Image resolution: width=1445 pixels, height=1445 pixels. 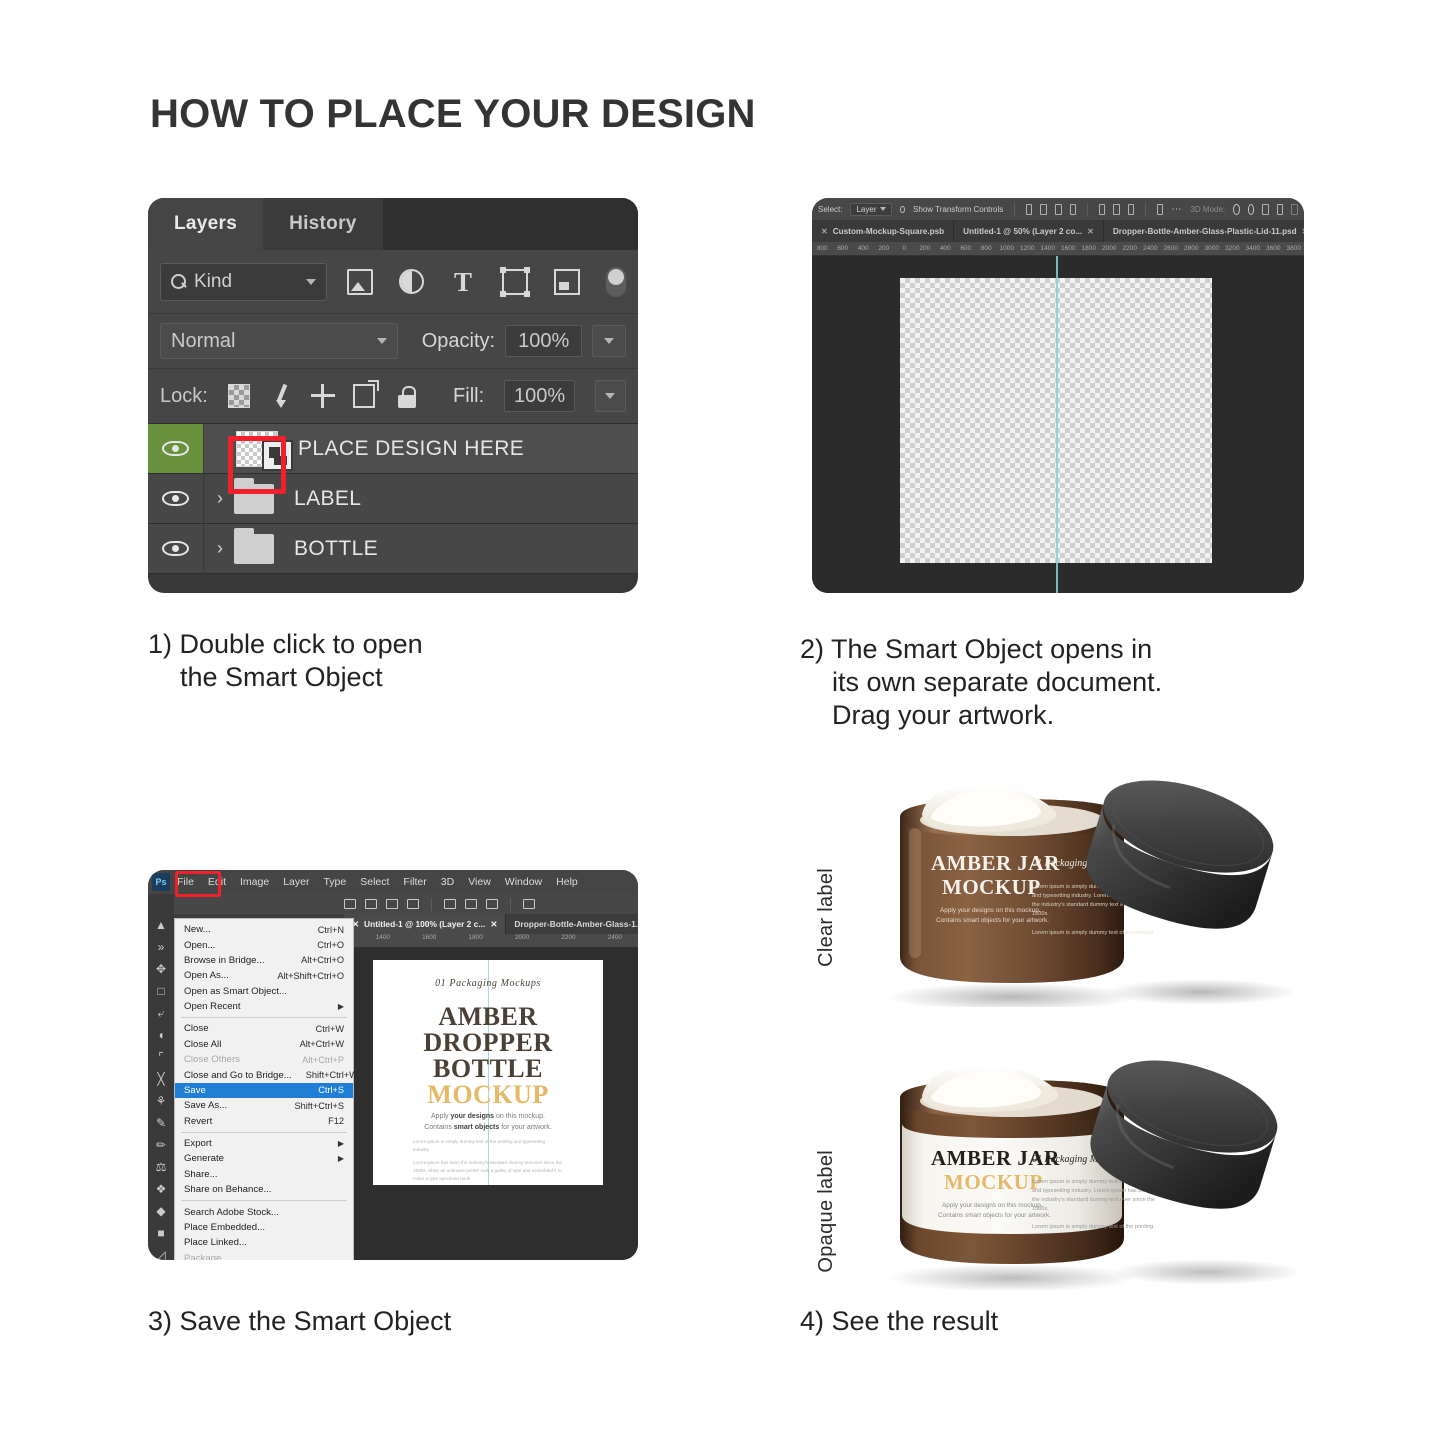 What do you see at coordinates (161, 1167) in the screenshot?
I see `clone-stamp-tool-icon: ⚖` at bounding box center [161, 1167].